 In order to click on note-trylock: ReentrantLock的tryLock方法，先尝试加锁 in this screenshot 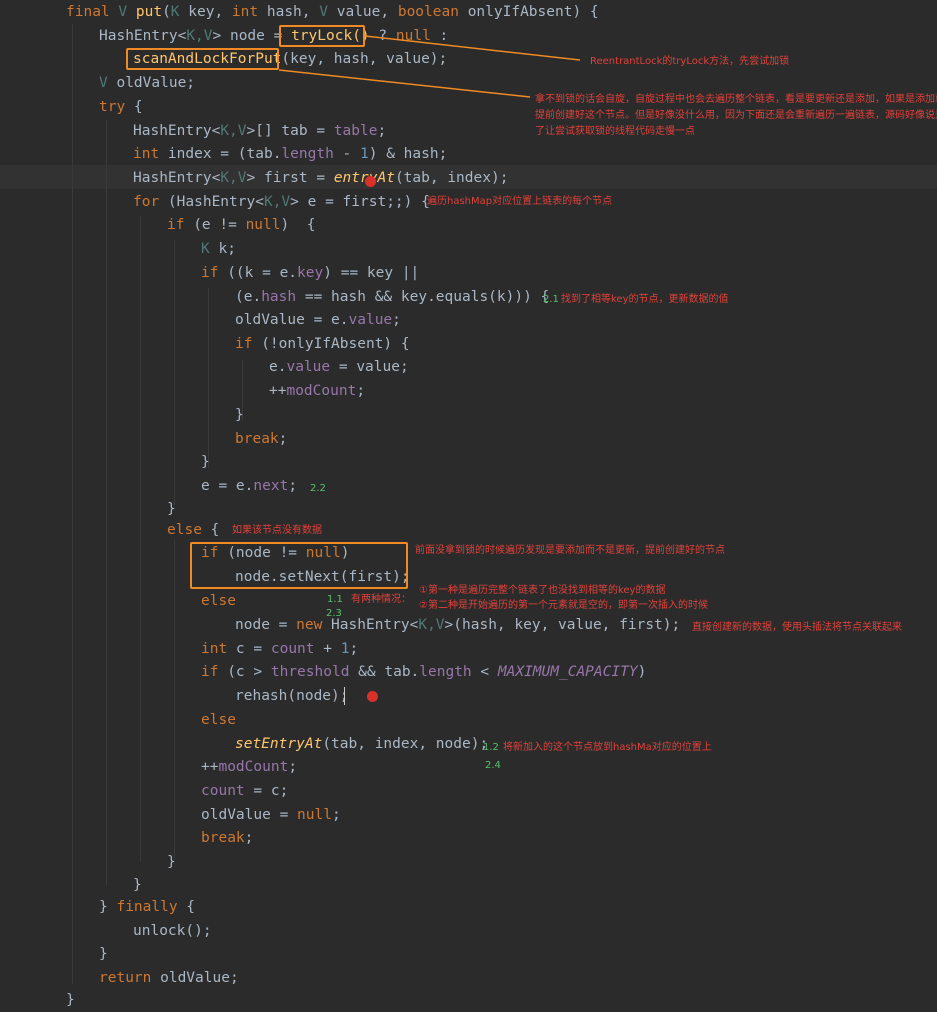, I will do `click(690, 61)`.